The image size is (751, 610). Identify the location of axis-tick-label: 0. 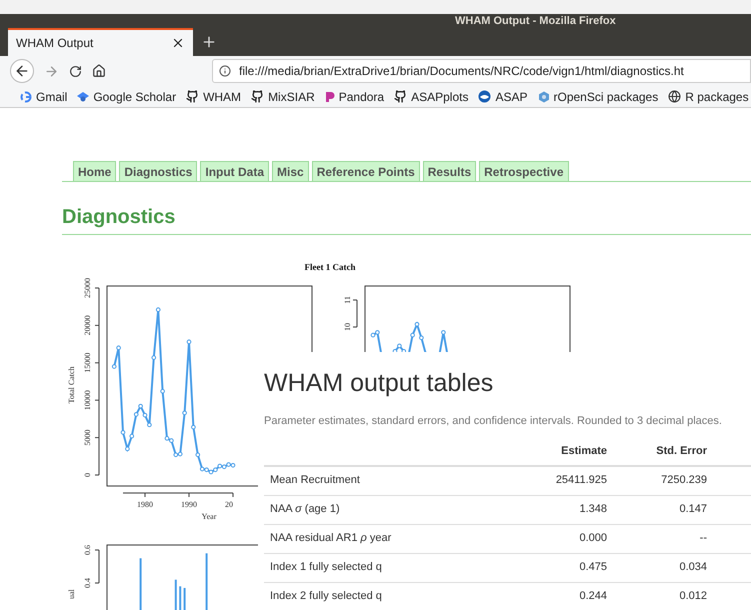
(87, 474).